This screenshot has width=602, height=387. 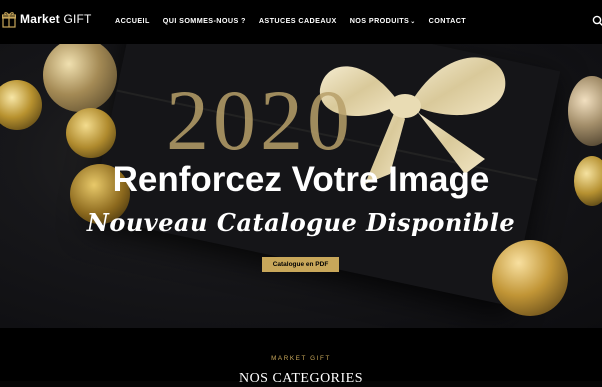 What do you see at coordinates (301, 378) in the screenshot?
I see `section-title: NOS CATEGORIES` at bounding box center [301, 378].